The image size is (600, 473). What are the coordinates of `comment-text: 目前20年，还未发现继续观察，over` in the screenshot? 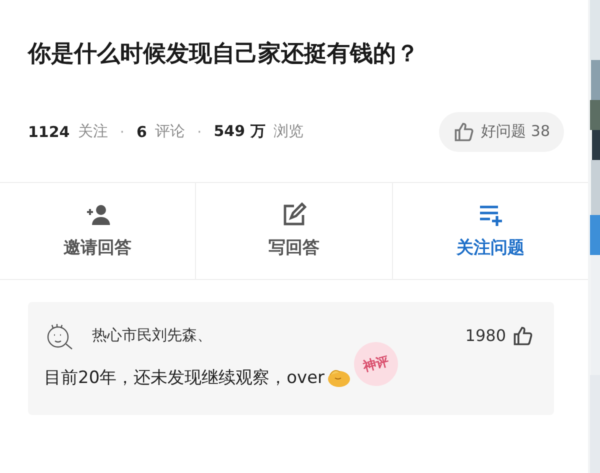 It's located at (184, 377).